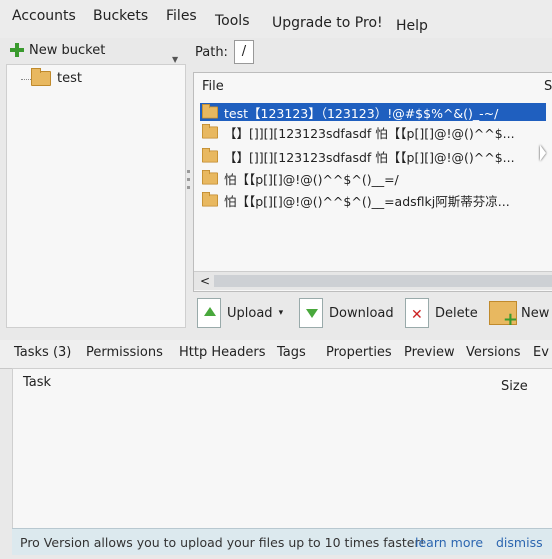  Describe the element at coordinates (124, 352) in the screenshot. I see `tab-permissions: Permissions` at that location.